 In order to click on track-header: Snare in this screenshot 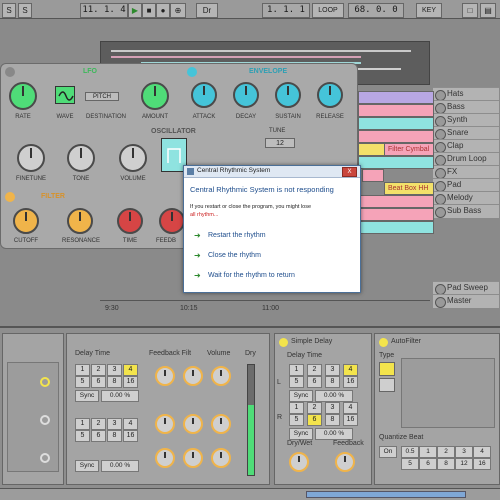, I will do `click(466, 133)`.